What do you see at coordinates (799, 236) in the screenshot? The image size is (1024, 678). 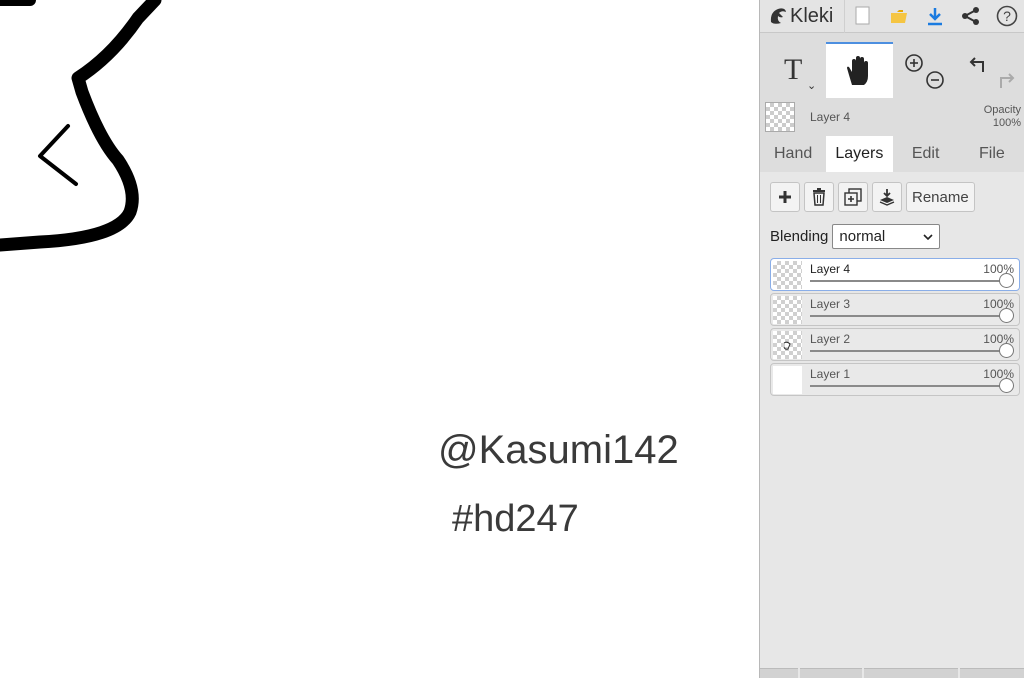 I see `blending-label: Blending` at bounding box center [799, 236].